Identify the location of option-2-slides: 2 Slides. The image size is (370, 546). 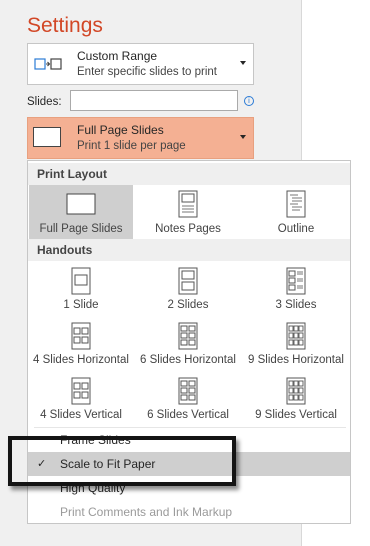
(188, 289).